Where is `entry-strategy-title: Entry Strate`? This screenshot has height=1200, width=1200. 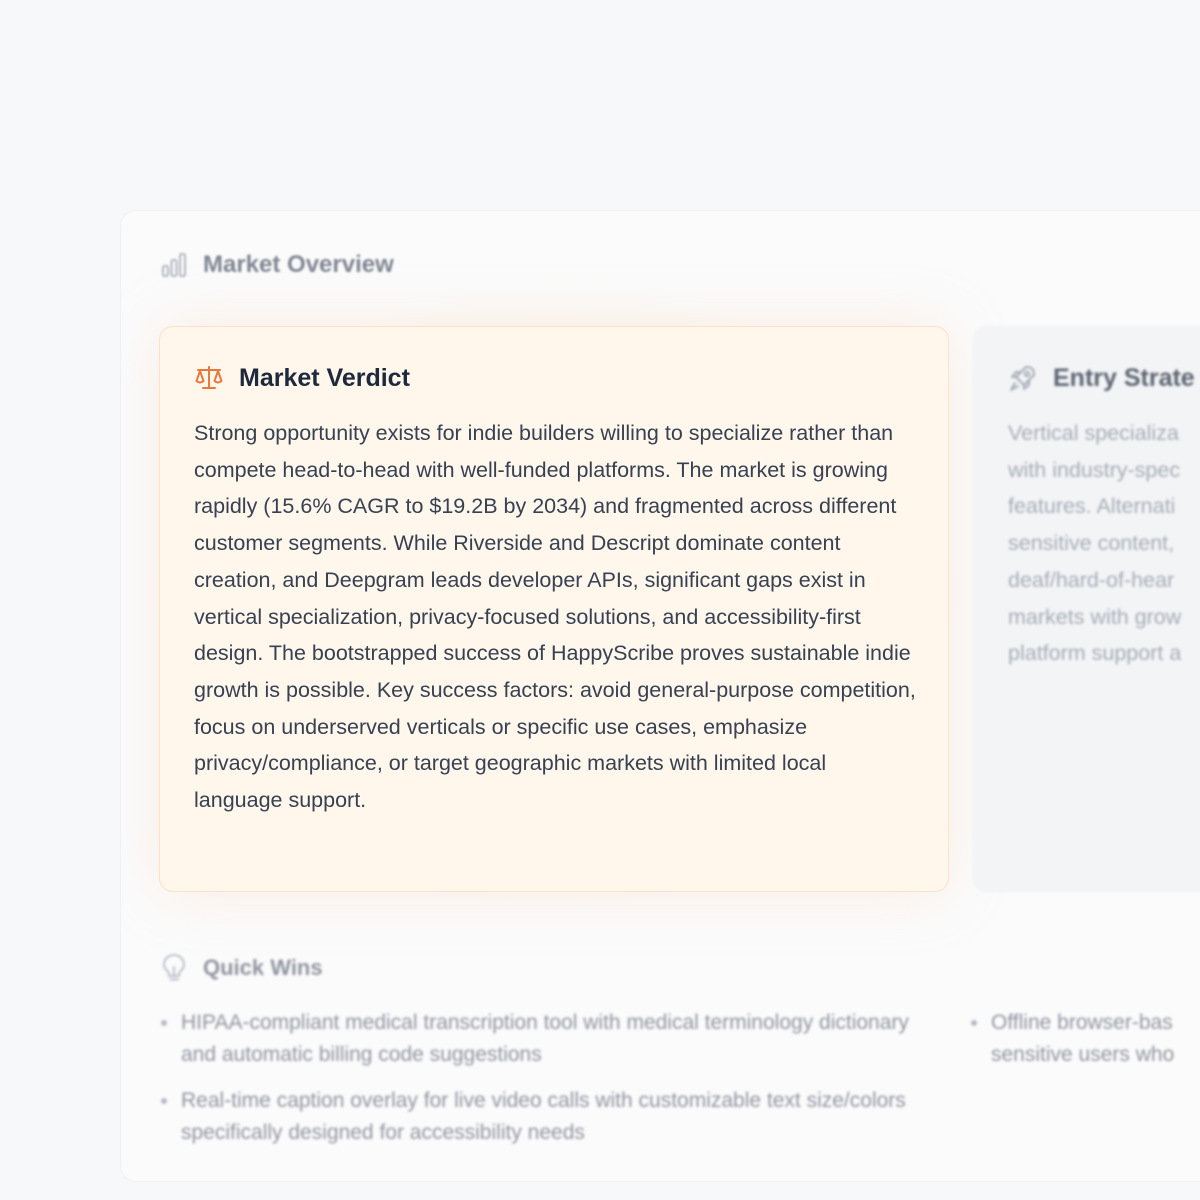 entry-strategy-title: Entry Strate is located at coordinates (1124, 377).